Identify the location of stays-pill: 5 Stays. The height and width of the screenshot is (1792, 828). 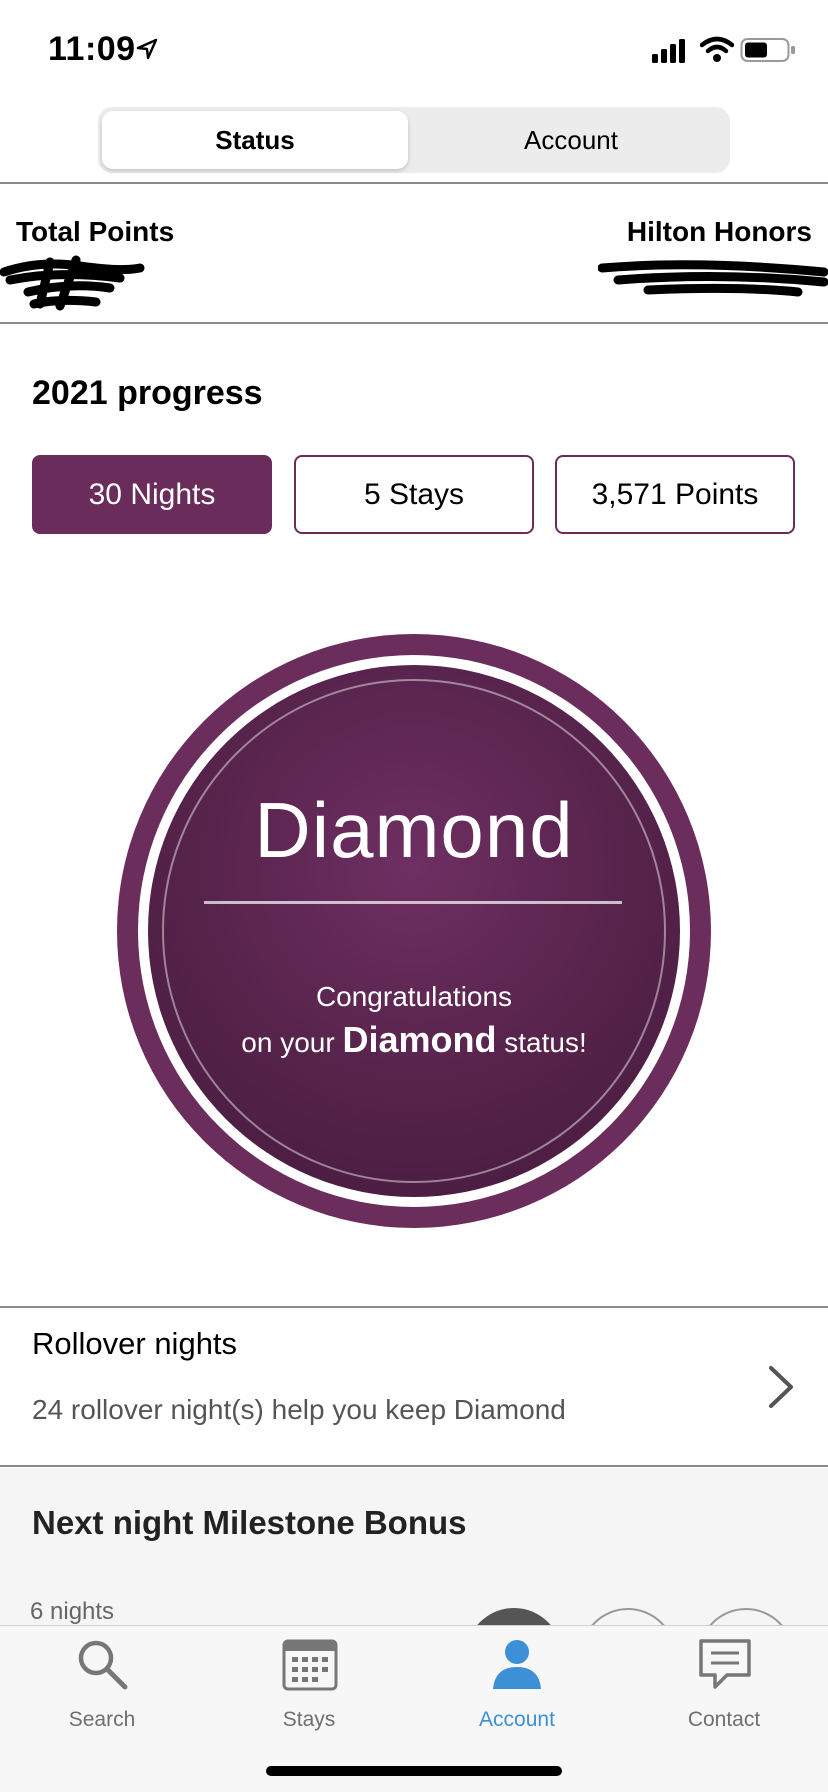
(414, 494).